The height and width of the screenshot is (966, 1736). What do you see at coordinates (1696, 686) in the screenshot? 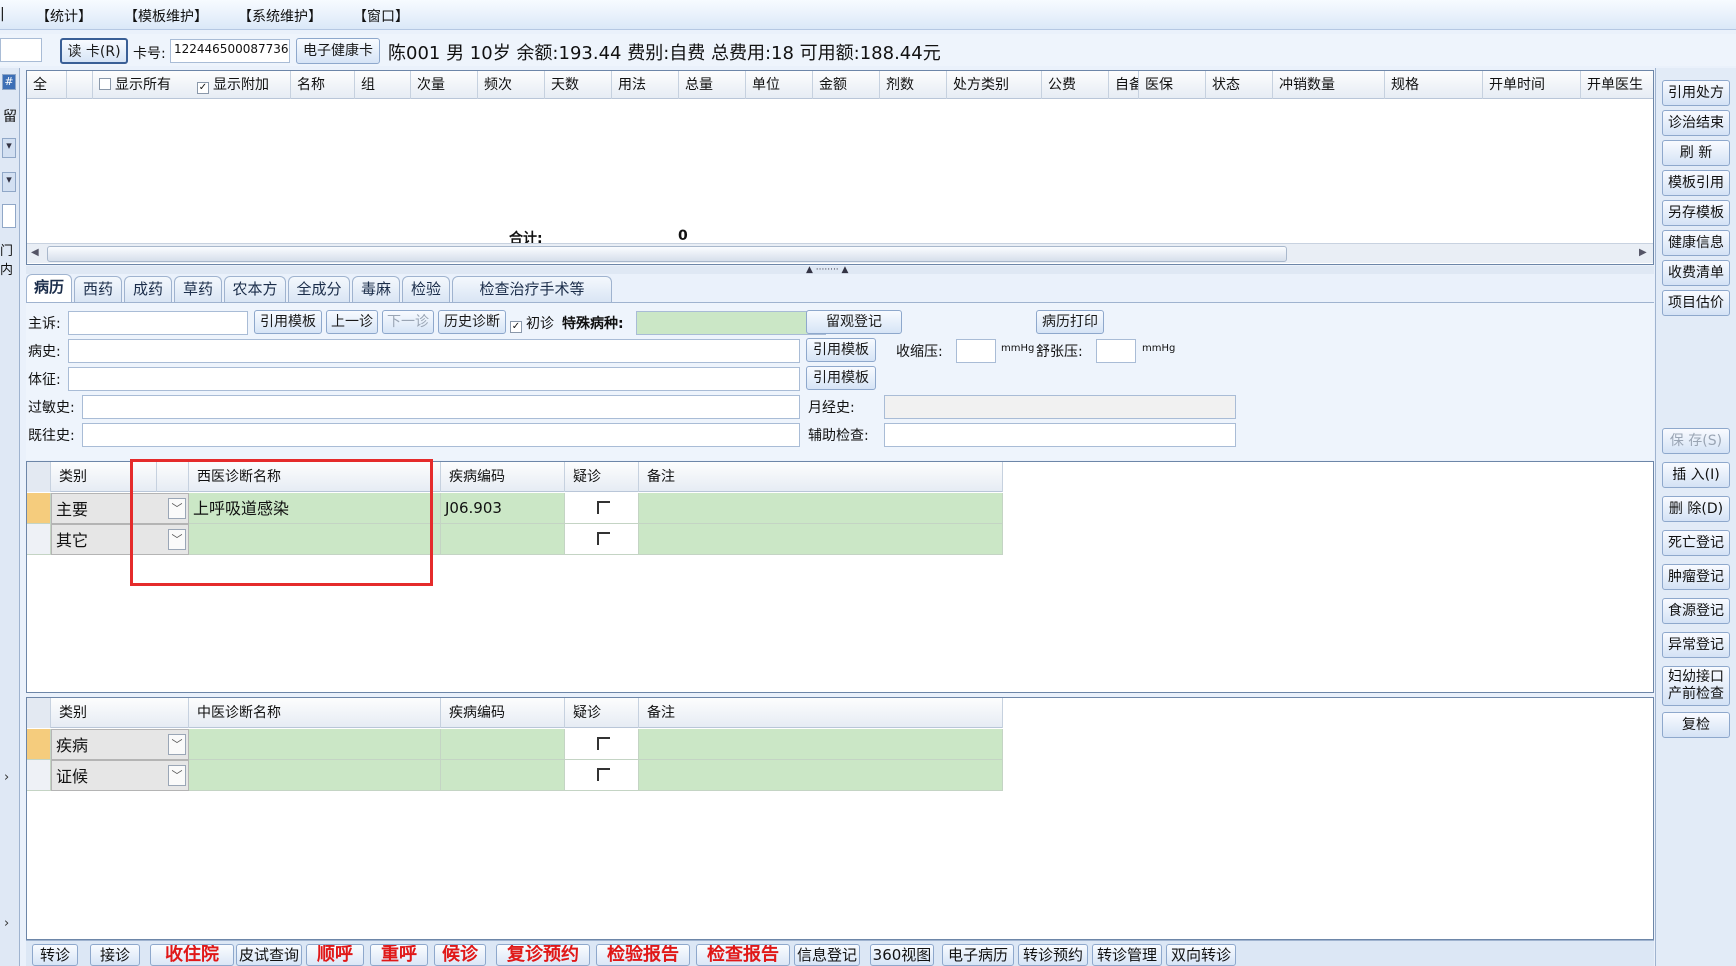
I see `maternal-prenatal-button: 妇幼接口 产前检查` at bounding box center [1696, 686].